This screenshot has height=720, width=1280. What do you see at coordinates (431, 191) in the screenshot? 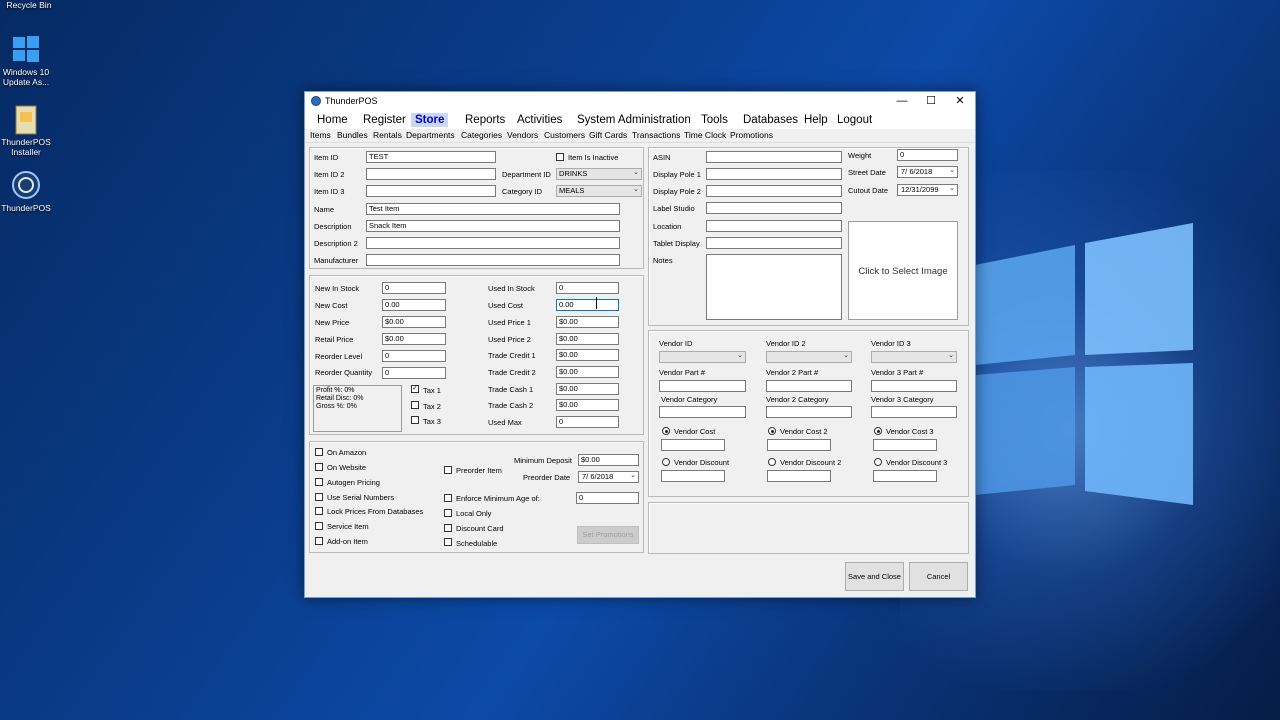
I see `item-id3-input` at bounding box center [431, 191].